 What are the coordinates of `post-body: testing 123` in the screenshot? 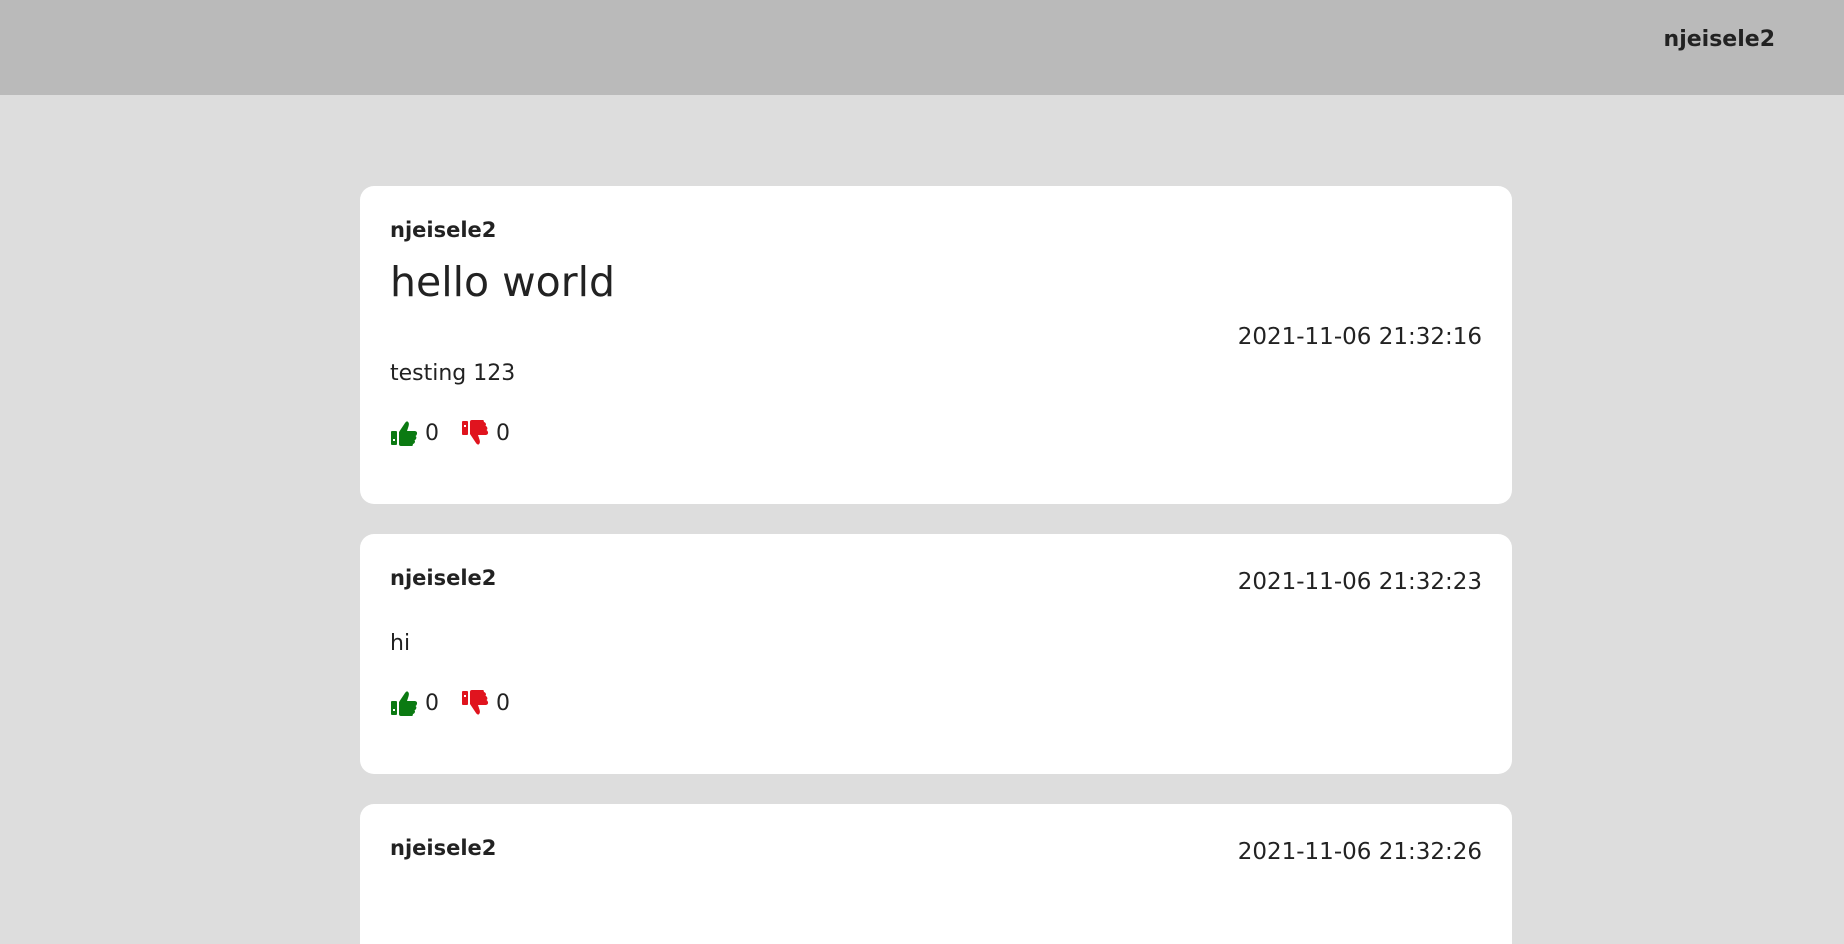 It's located at (453, 373).